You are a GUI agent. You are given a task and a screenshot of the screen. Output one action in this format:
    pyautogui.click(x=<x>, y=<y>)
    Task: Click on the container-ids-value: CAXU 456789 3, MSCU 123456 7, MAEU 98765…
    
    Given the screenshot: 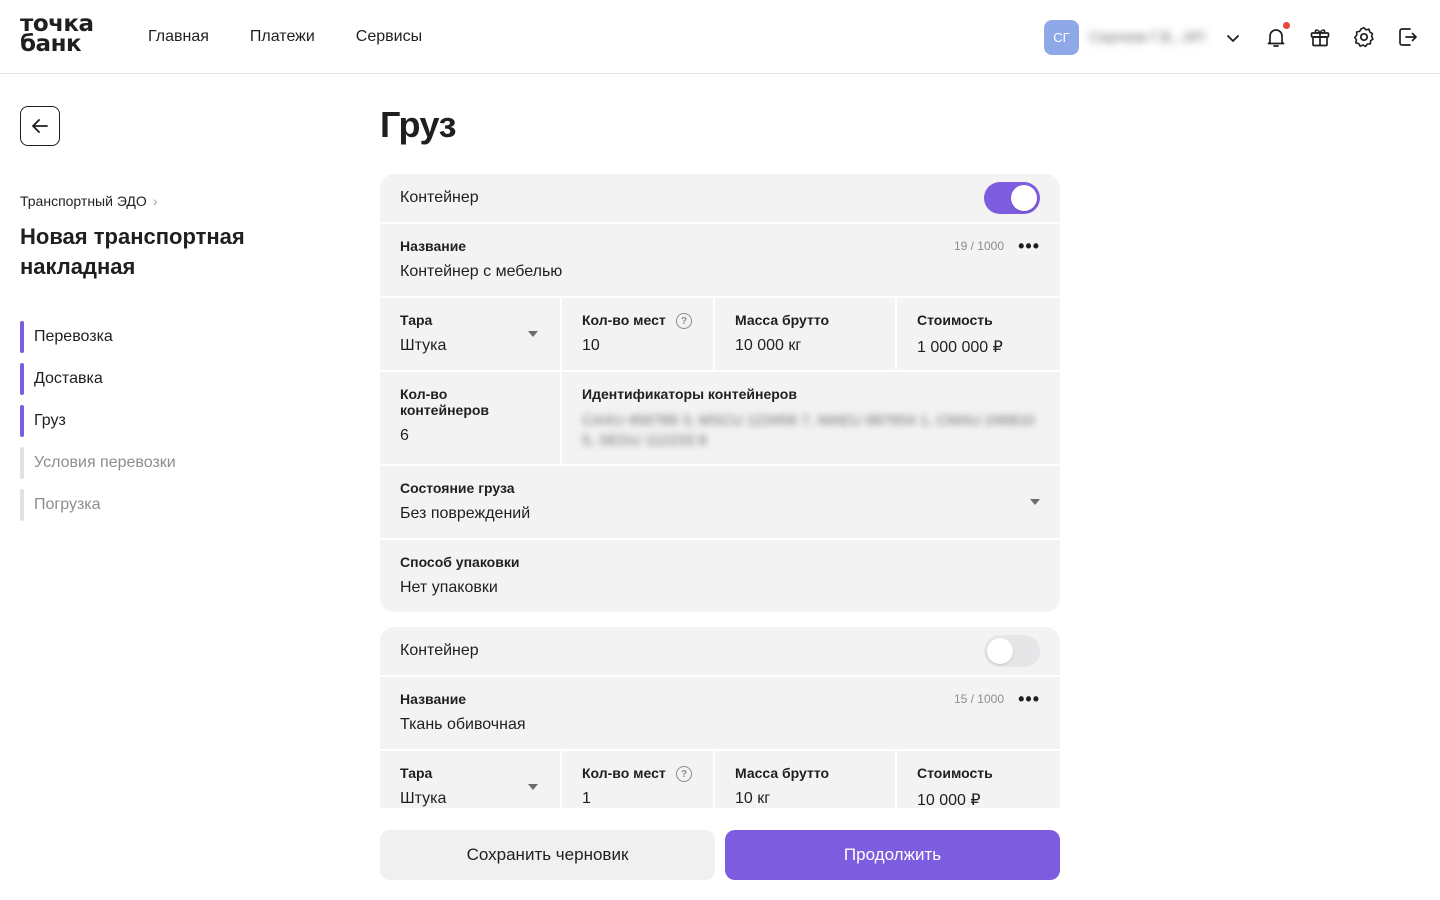 What is the action you would take?
    pyautogui.click(x=808, y=430)
    